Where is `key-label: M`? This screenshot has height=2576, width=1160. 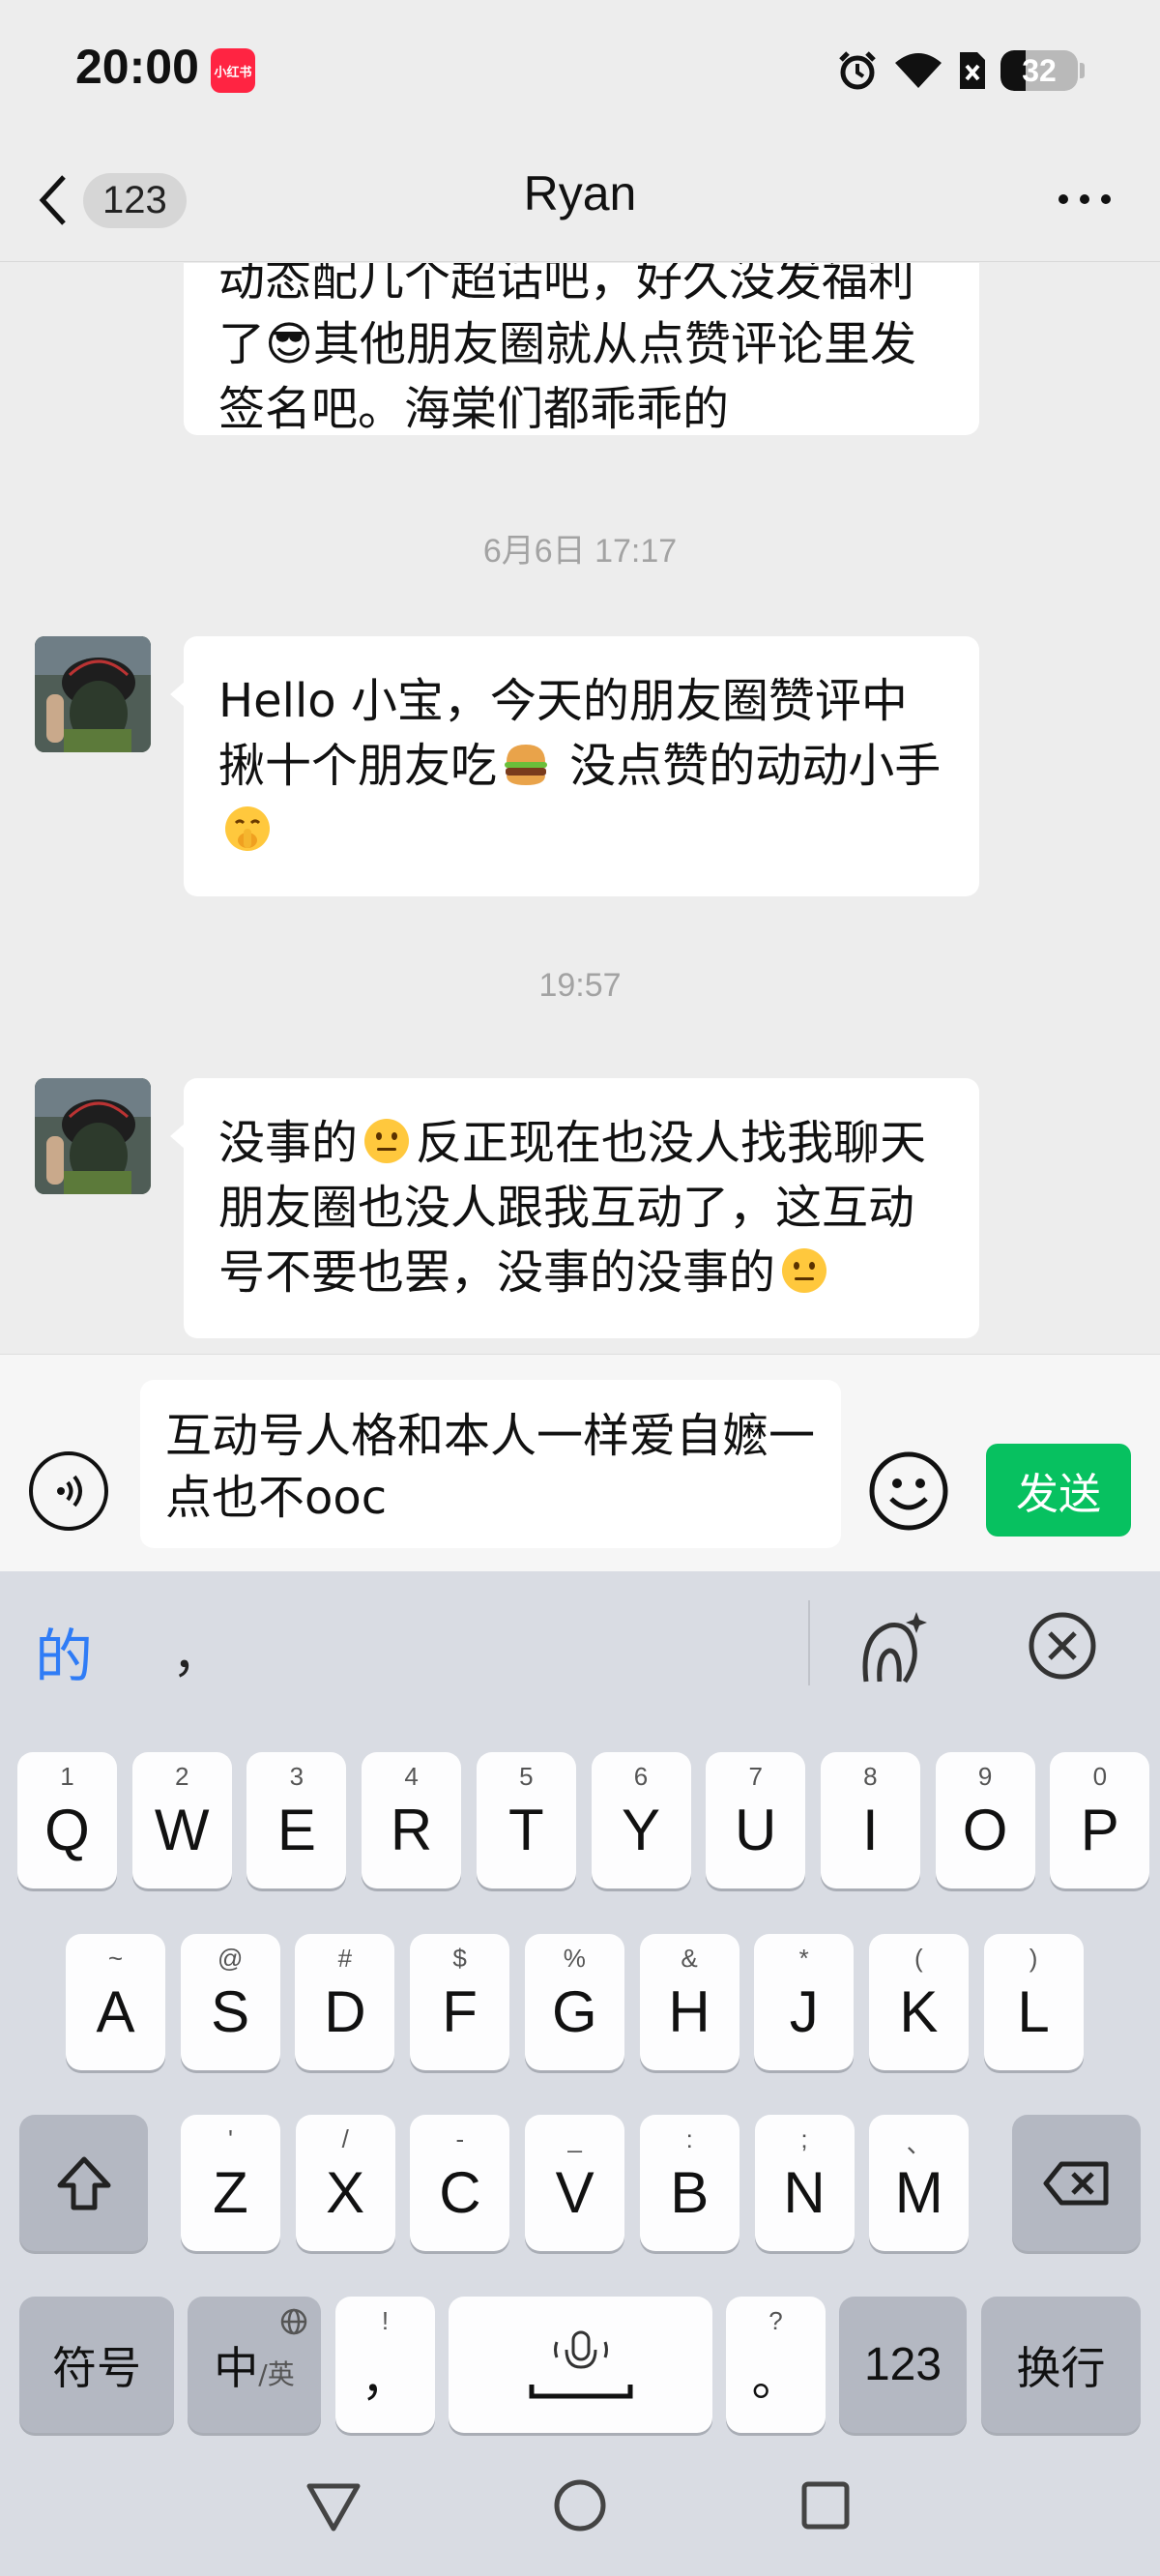
key-label: M is located at coordinates (918, 2192).